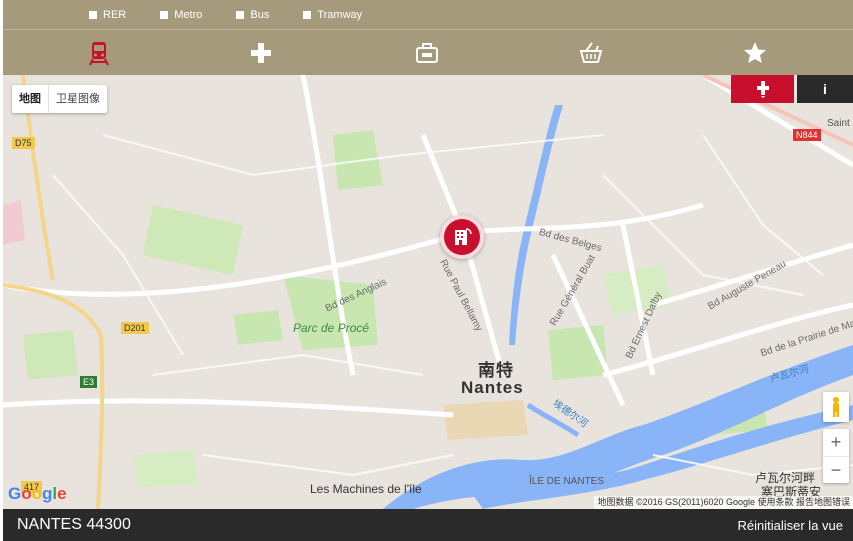  What do you see at coordinates (755, 53) in the screenshot?
I see `star-icon` at bounding box center [755, 53].